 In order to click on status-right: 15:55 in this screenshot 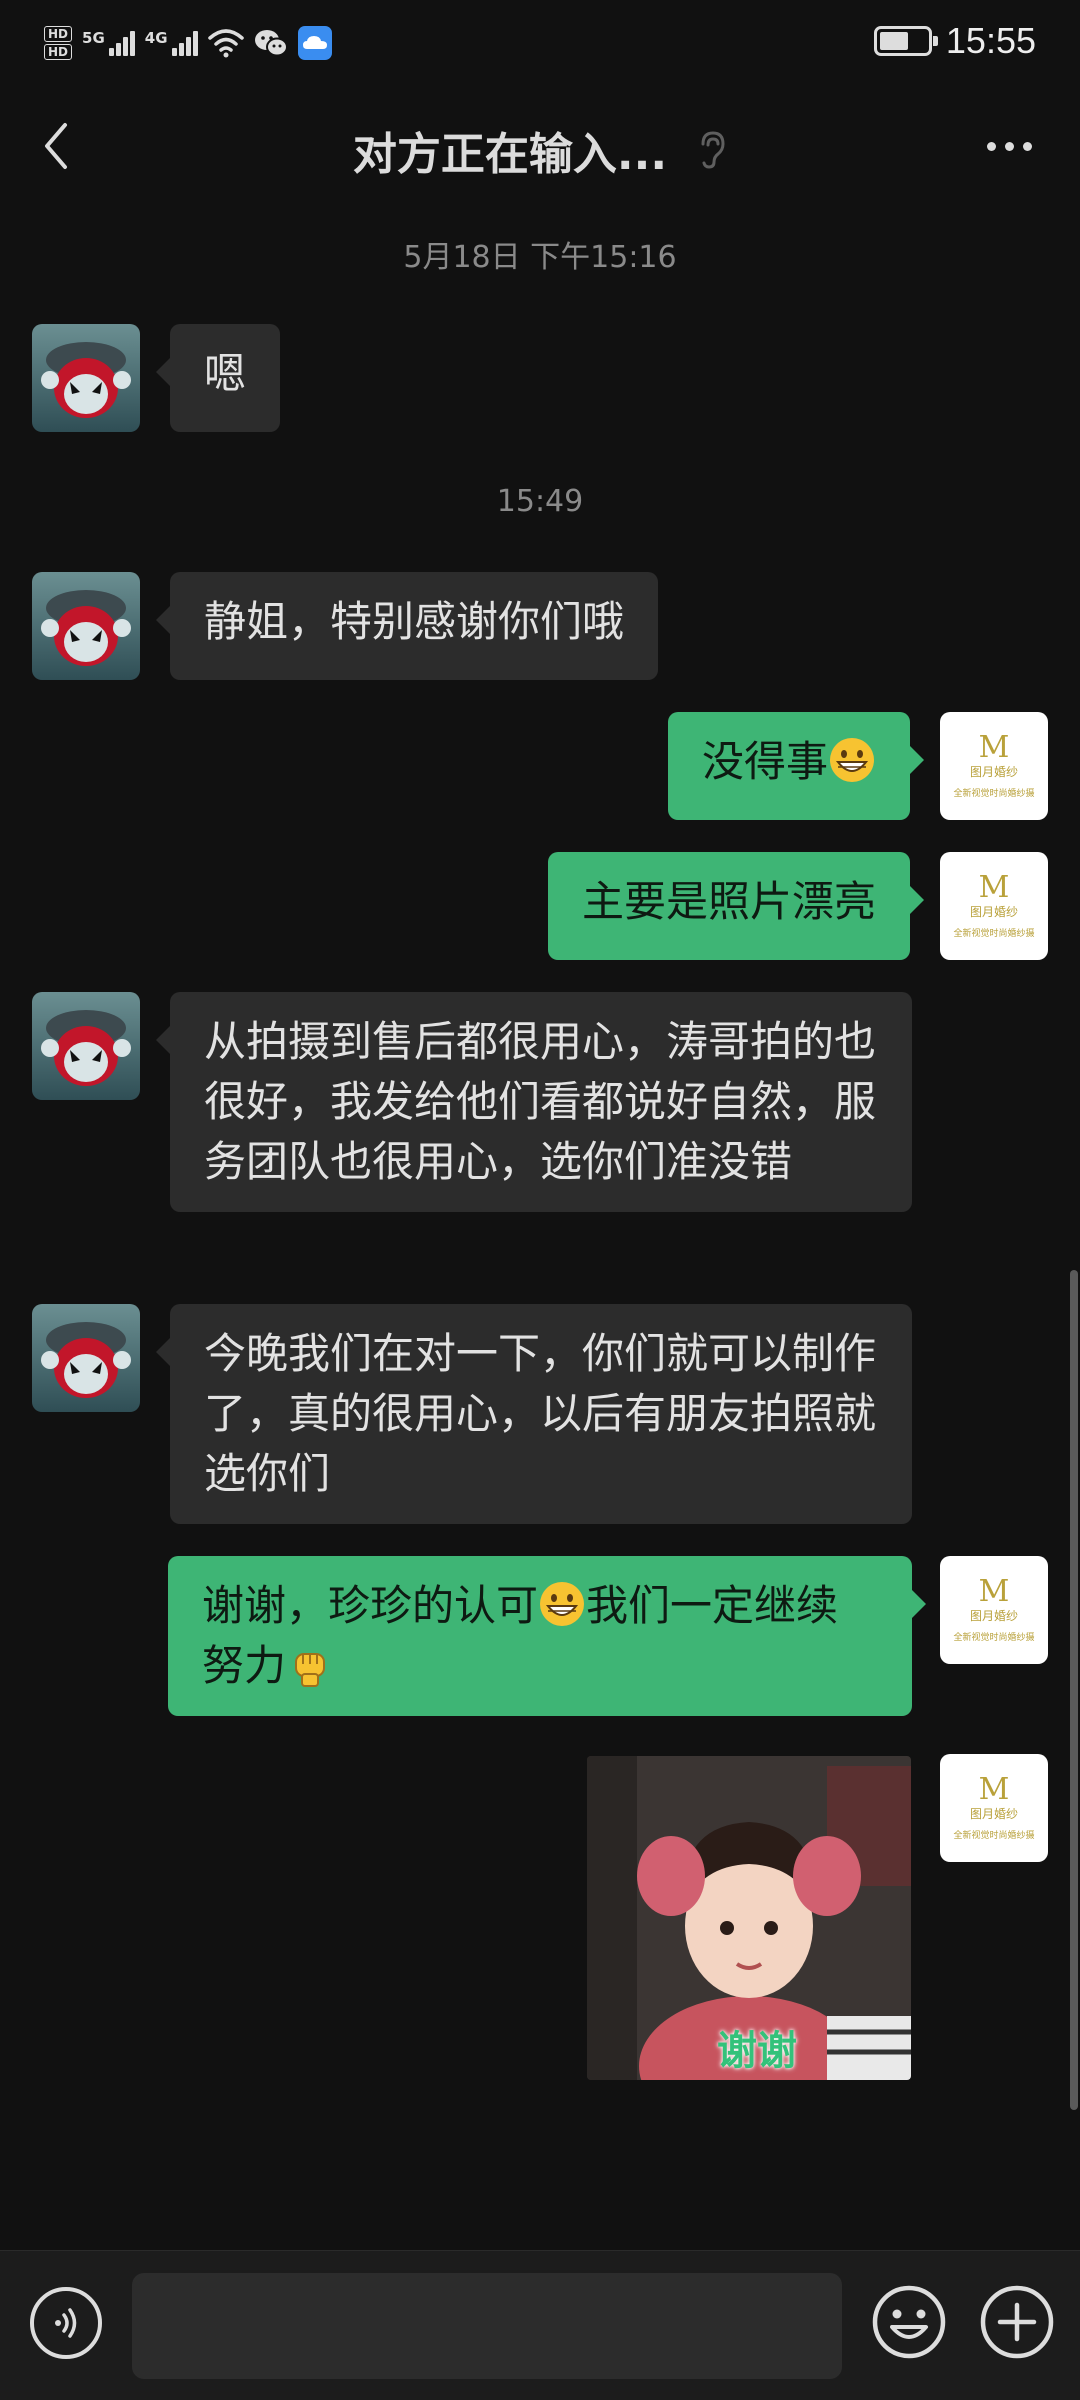, I will do `click(954, 41)`.